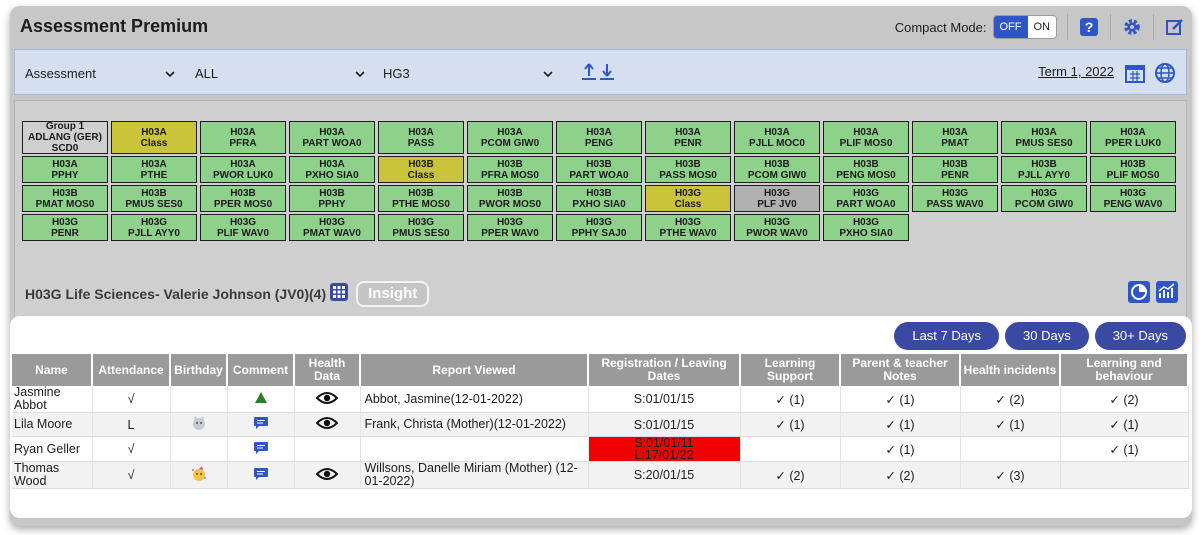  What do you see at coordinates (510, 137) in the screenshot?
I see `group-cell: H03A PCOM GIW0` at bounding box center [510, 137].